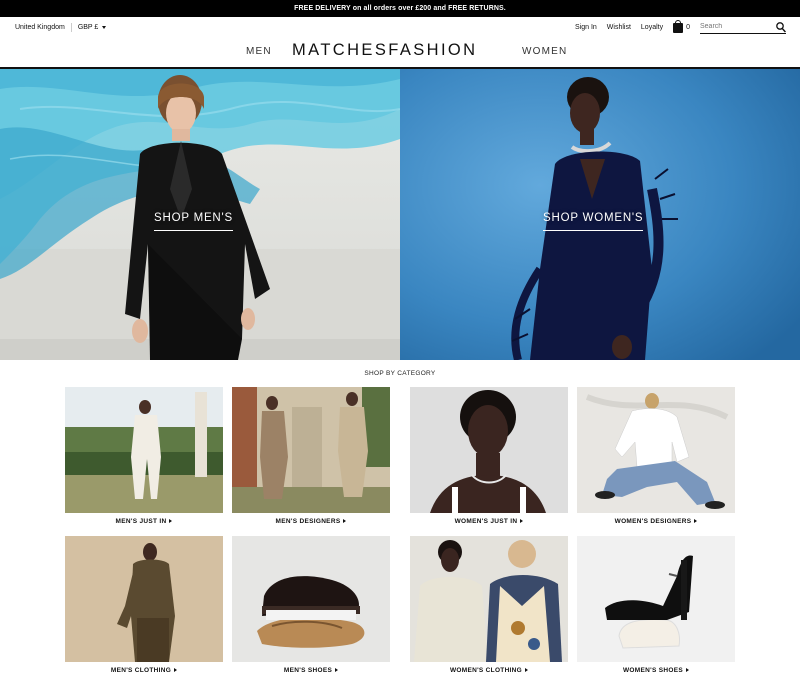  I want to click on site-logo: MATCHESFASHION, so click(384, 50).